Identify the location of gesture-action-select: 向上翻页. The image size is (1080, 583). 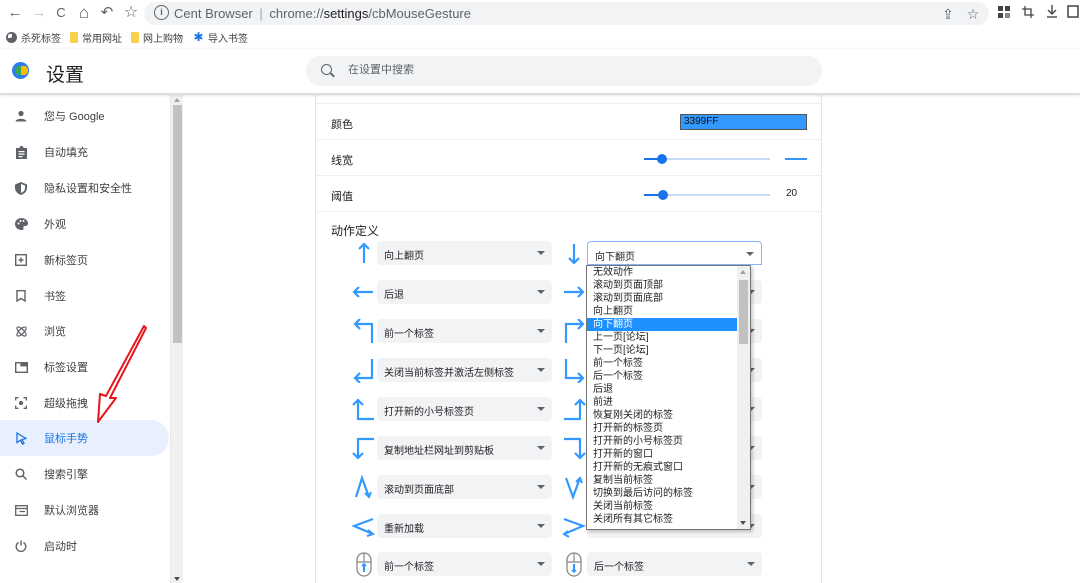
(464, 253).